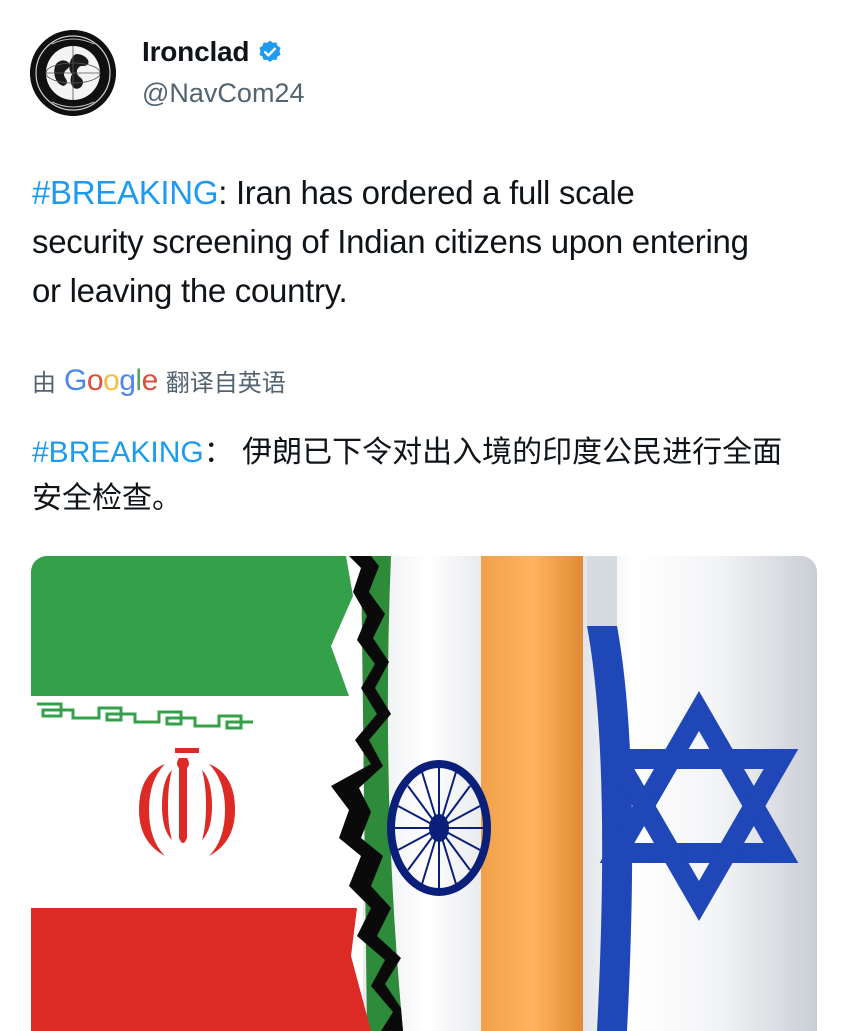 The image size is (846, 1031). I want to click on hashtag-link: #BREAKING, so click(125, 192).